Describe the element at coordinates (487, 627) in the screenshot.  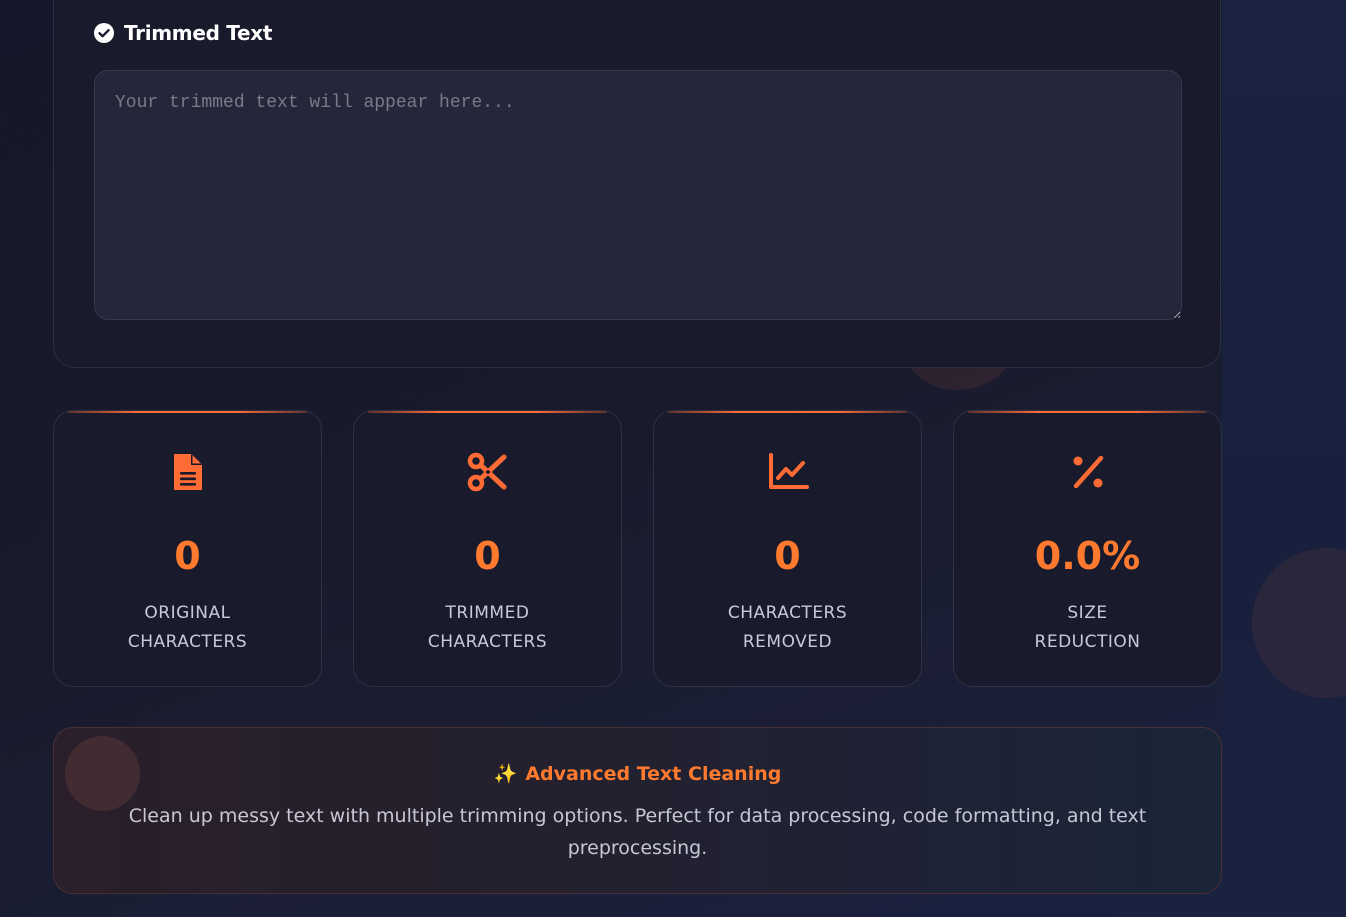
I see `stat-label: Trimmed Characters` at that location.